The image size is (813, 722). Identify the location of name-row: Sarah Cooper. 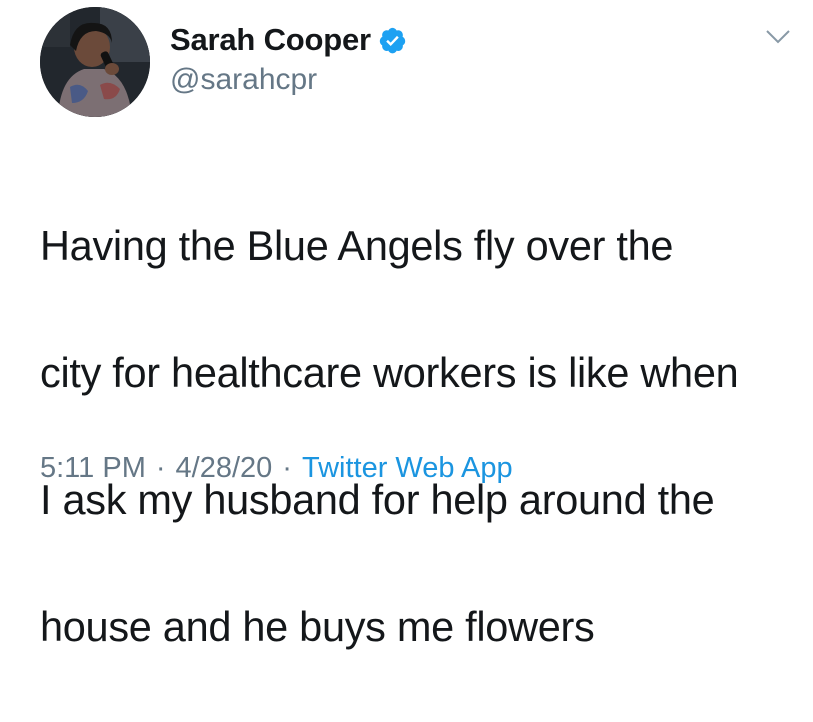
(288, 40).